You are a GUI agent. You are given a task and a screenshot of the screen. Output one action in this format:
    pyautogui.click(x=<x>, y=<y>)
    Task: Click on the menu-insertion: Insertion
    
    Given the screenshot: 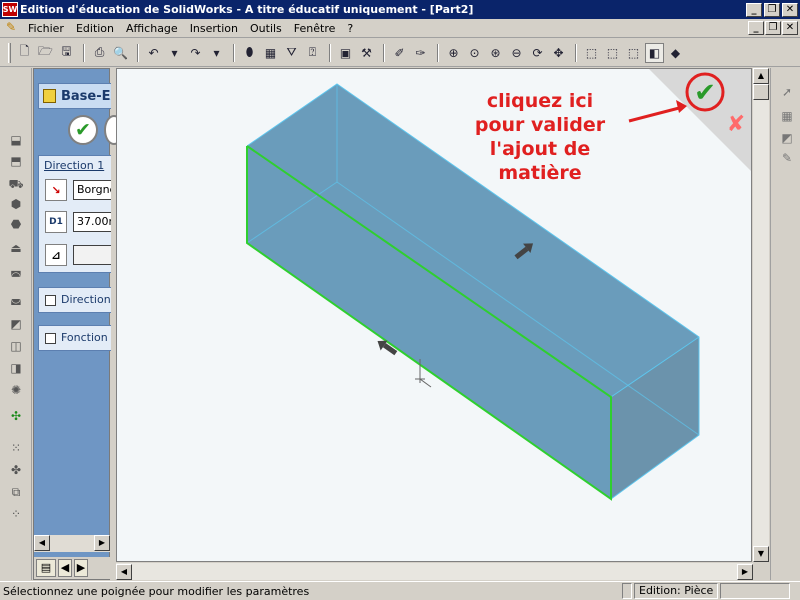 What is the action you would take?
    pyautogui.click(x=214, y=28)
    